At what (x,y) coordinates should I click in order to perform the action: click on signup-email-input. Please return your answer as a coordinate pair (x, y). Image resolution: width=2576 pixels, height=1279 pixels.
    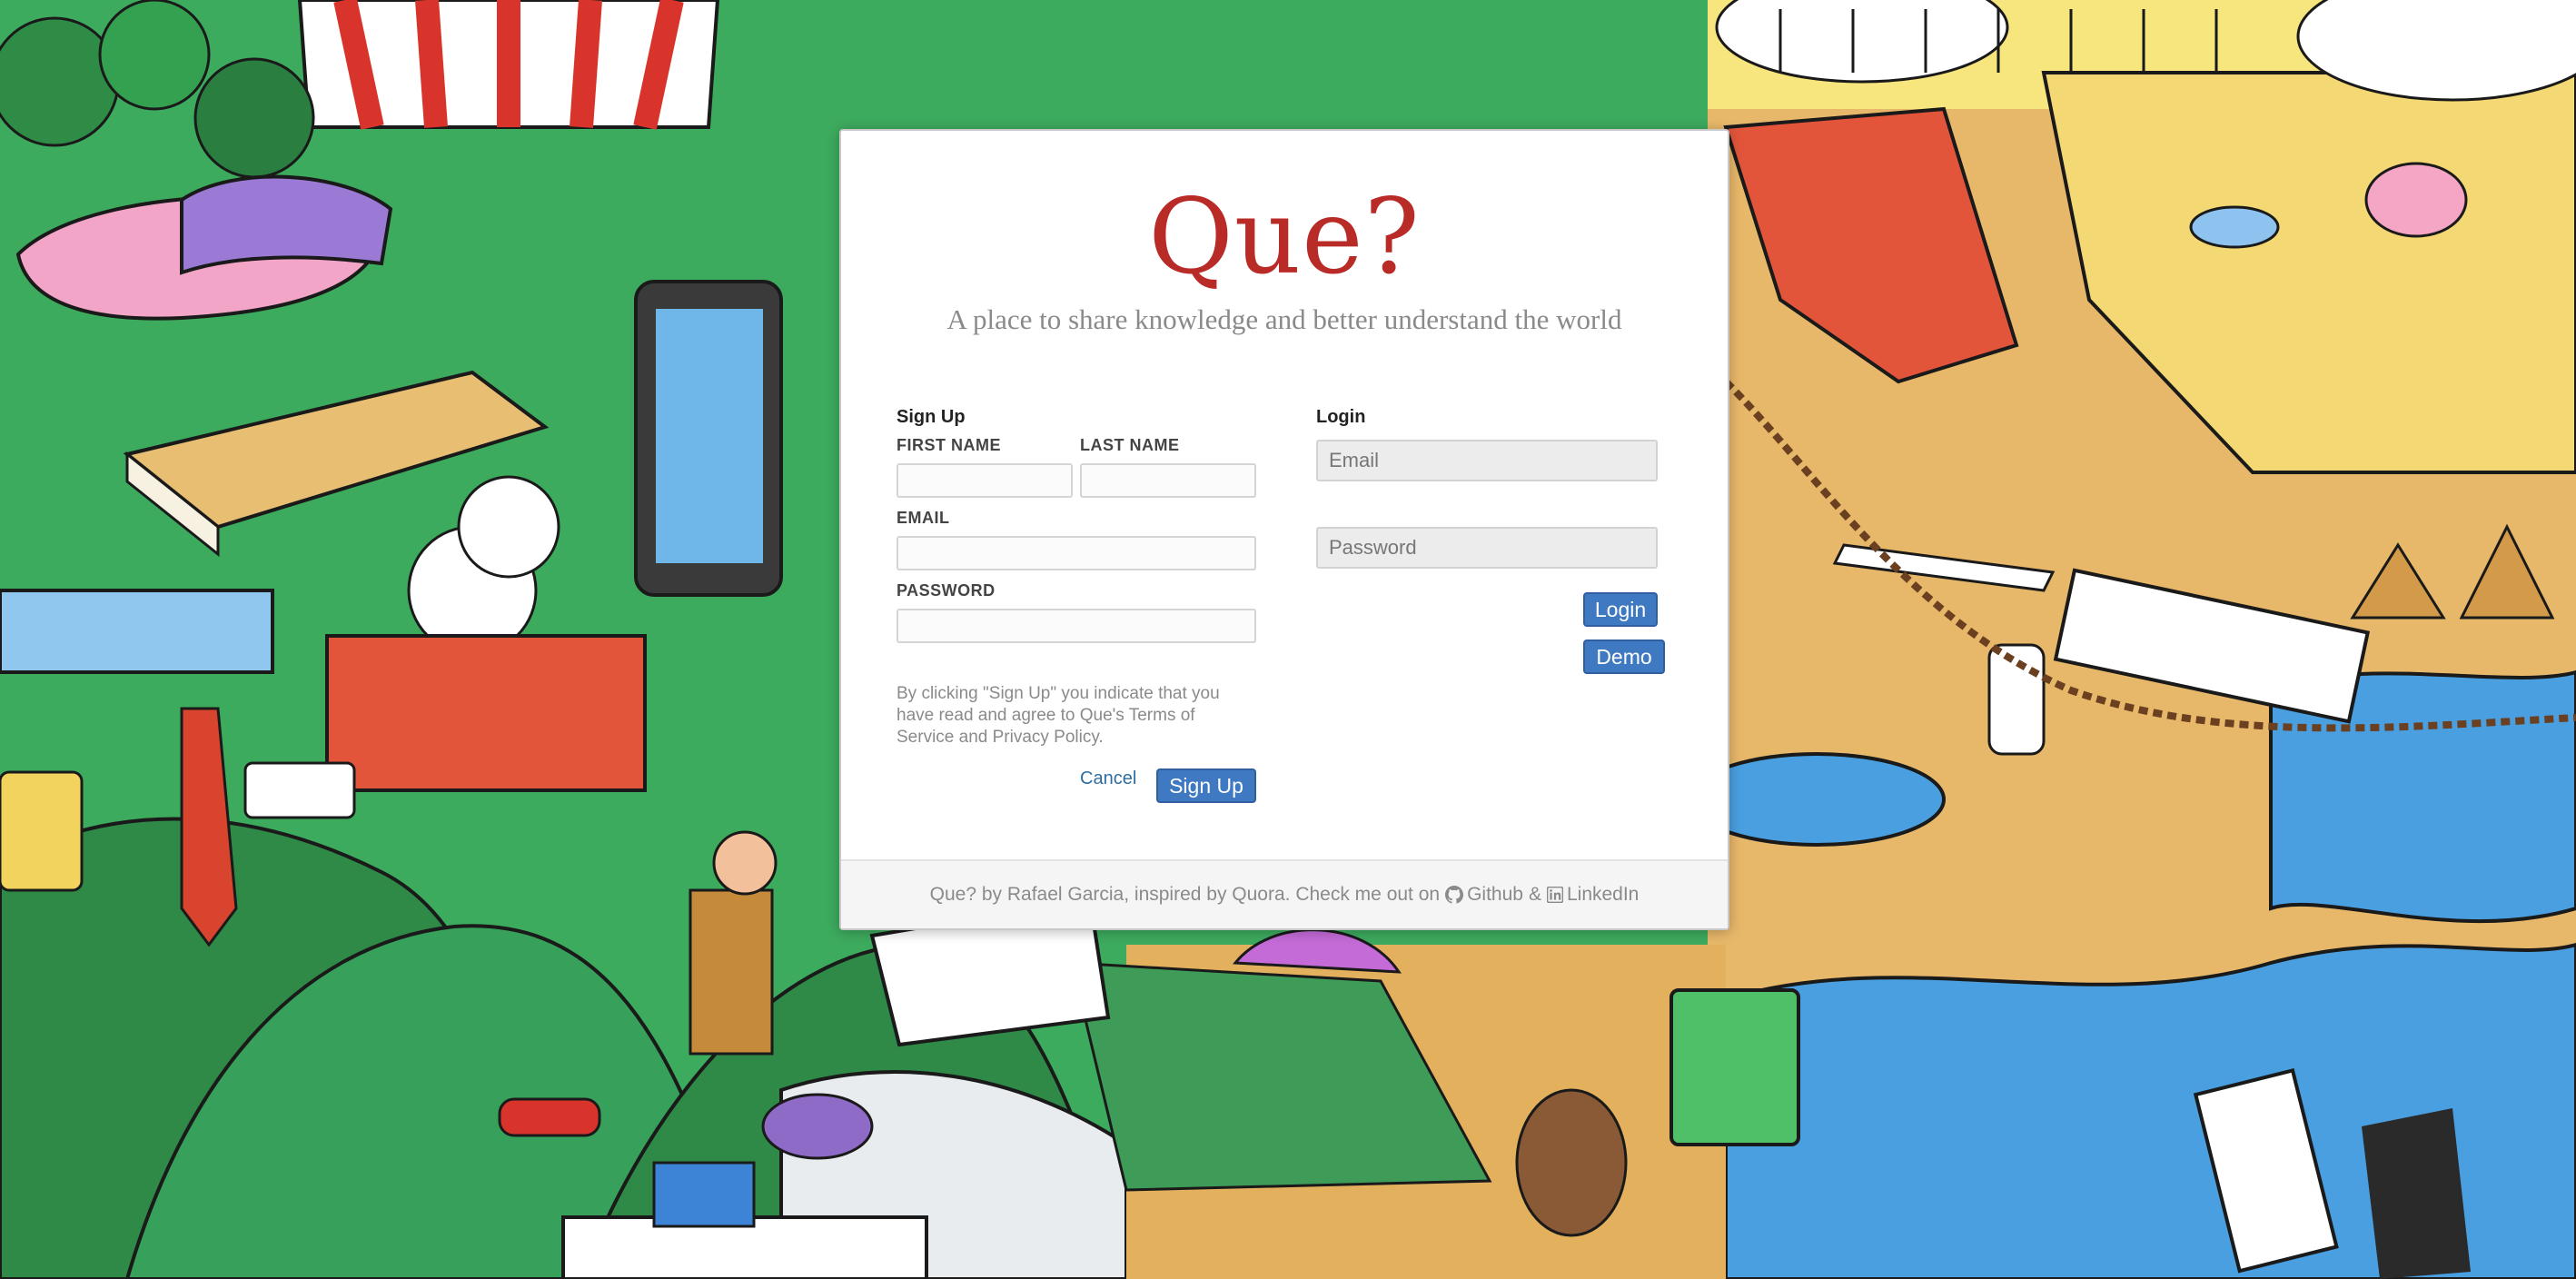
    Looking at the image, I should click on (1076, 553).